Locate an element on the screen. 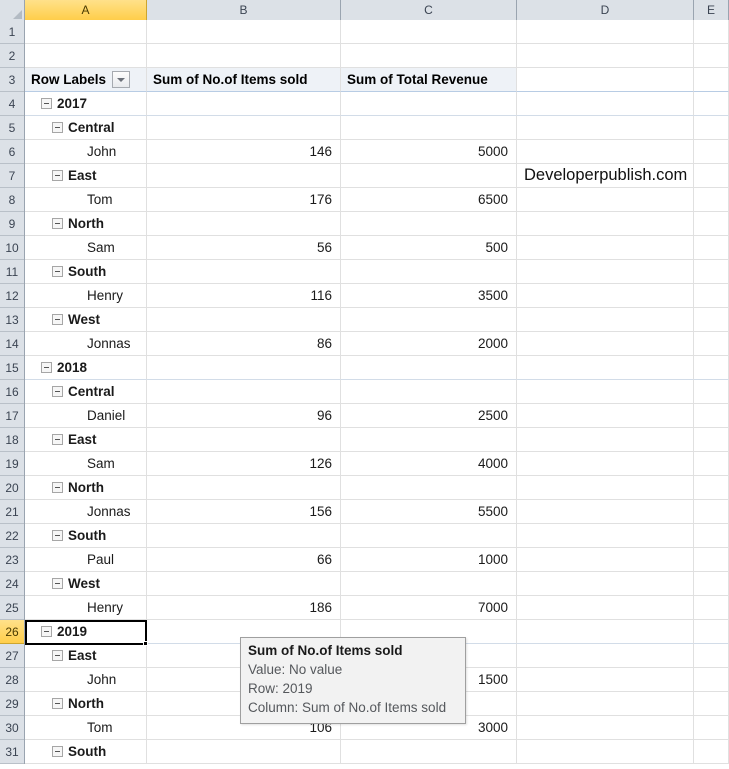  cell-a28: John is located at coordinates (86, 680).